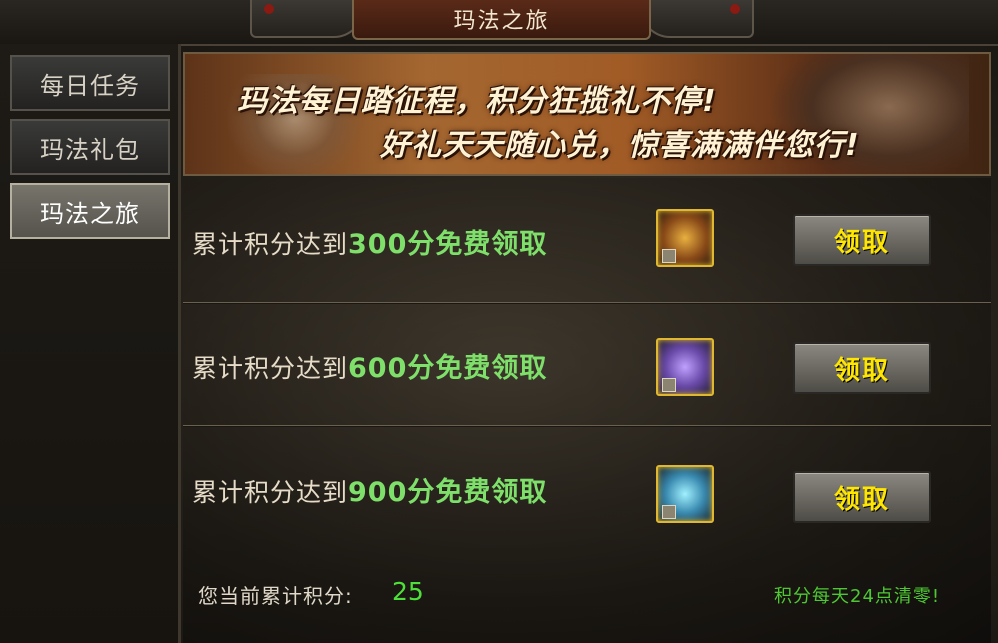 This screenshot has width=998, height=643. I want to click on reward-threshold: 600分免费领取, so click(448, 368).